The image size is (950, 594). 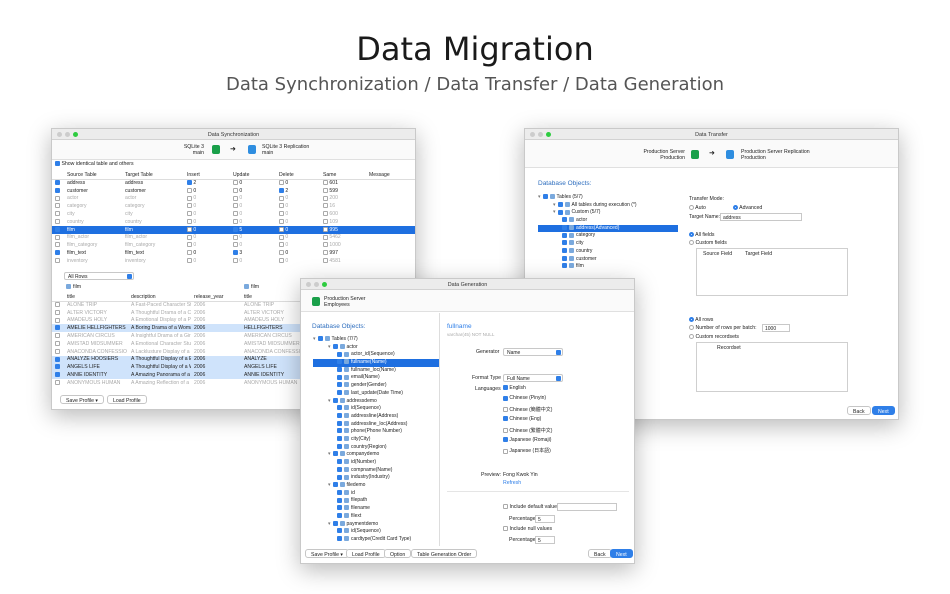 I want to click on target-name-field: address, so click(x=761, y=217).